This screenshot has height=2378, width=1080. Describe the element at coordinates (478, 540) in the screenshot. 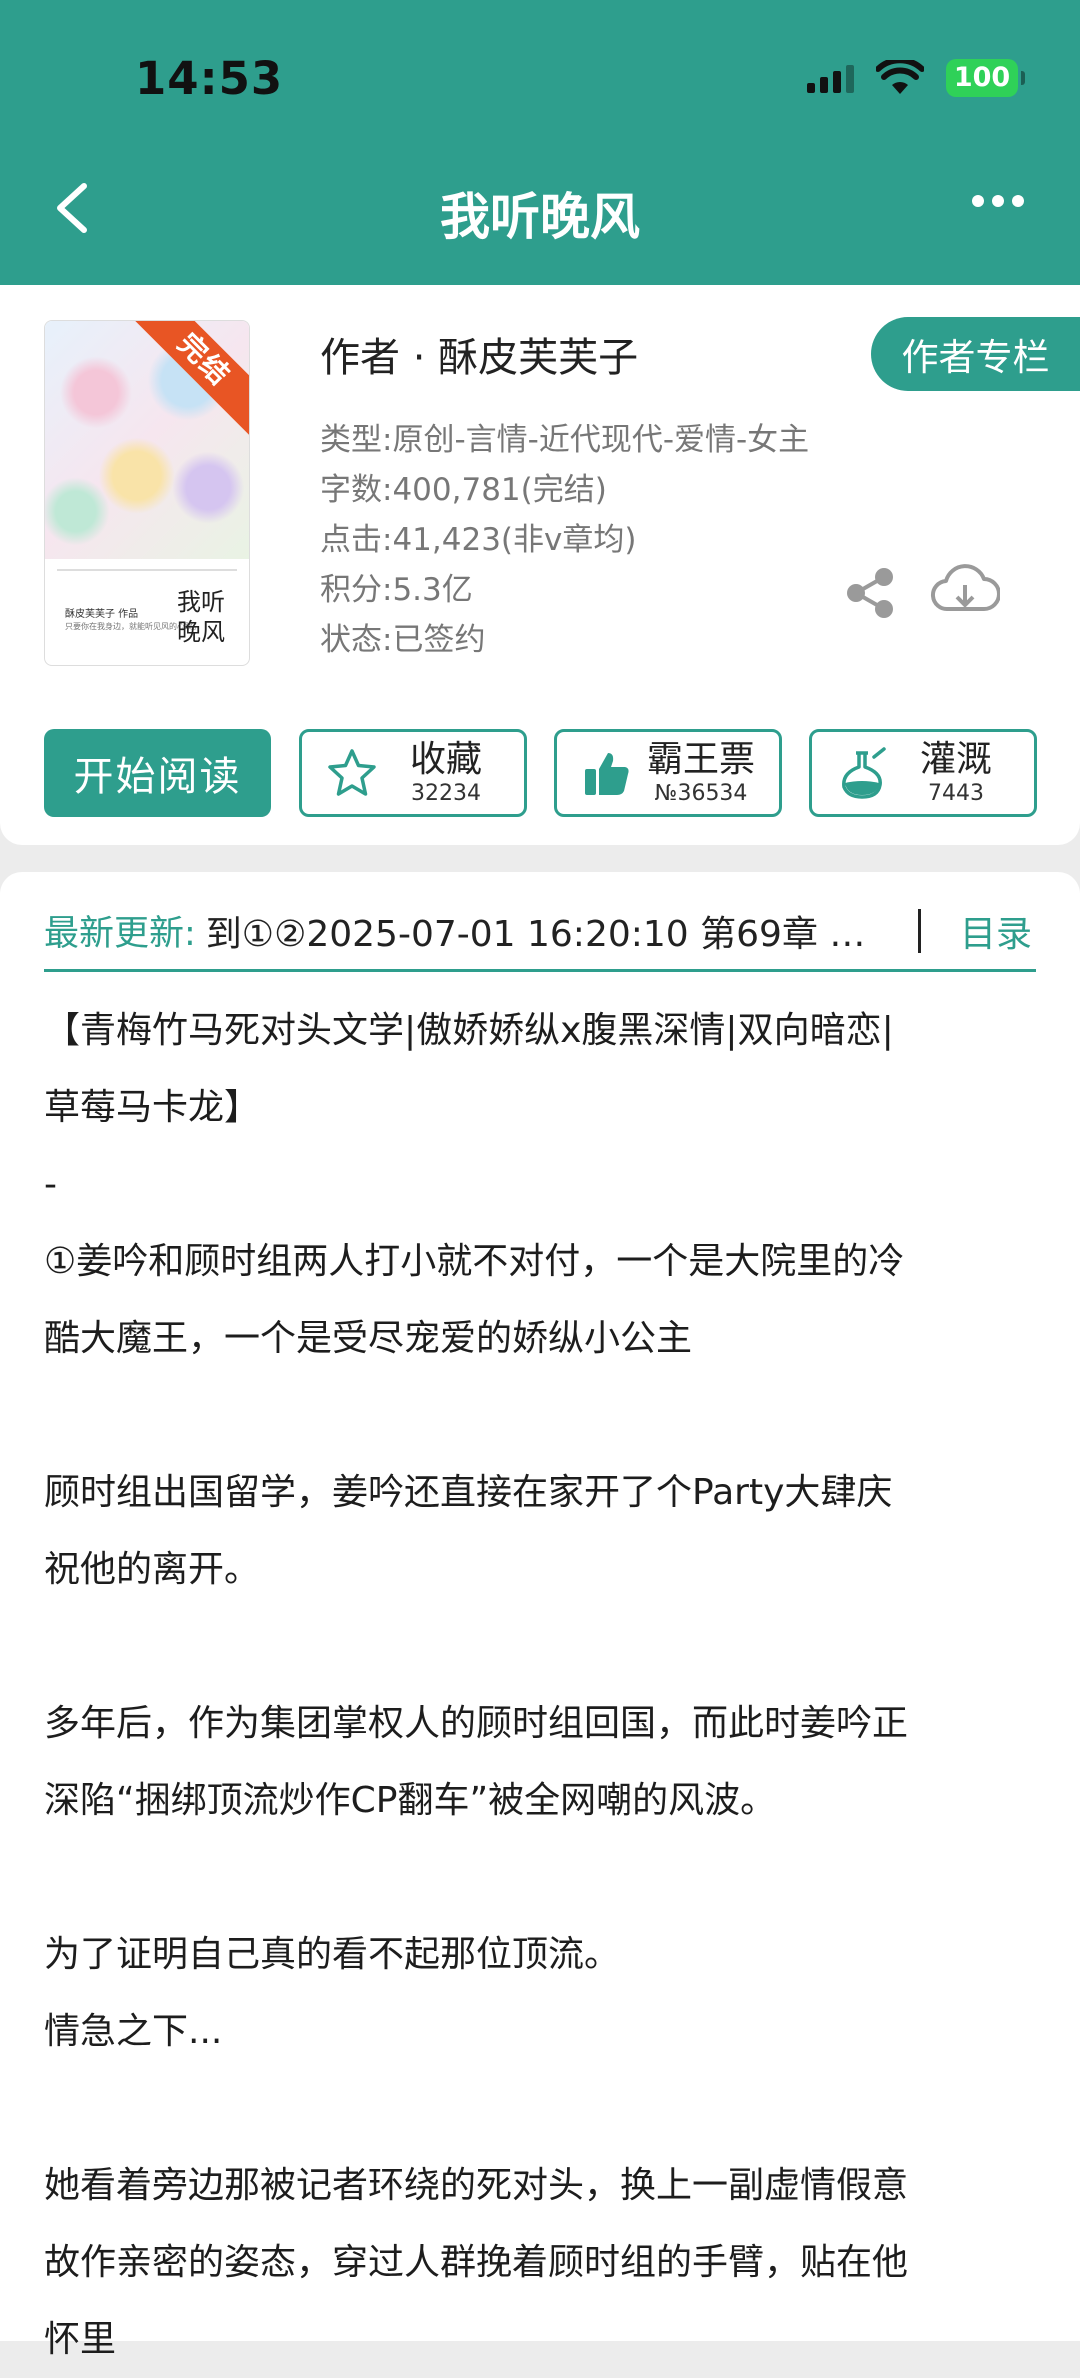

I see `meta-clicks: 点击:41,423(非v章均)` at that location.